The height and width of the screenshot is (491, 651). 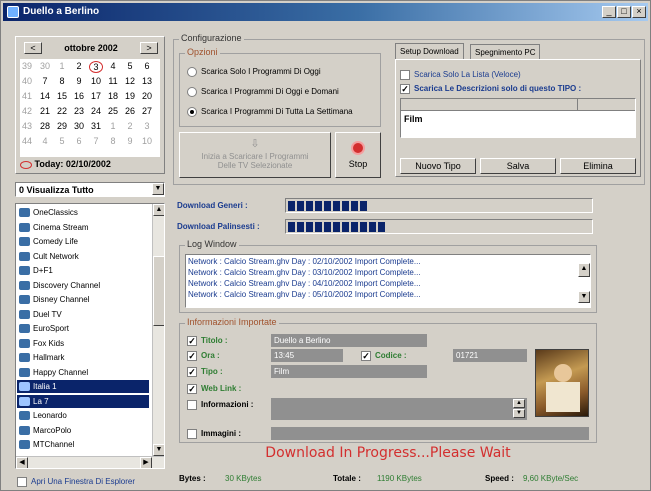 What do you see at coordinates (62, 111) in the screenshot?
I see `calendar-day: 22` at bounding box center [62, 111].